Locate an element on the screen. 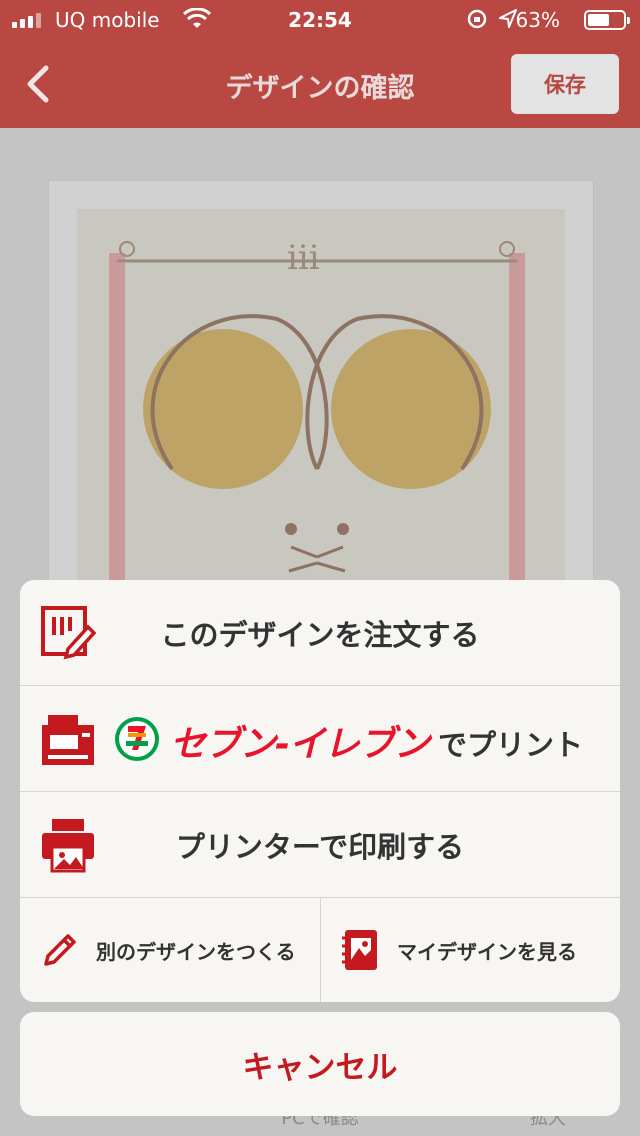 This screenshot has width=640, height=1136. my-design-button: マイデザインを見る is located at coordinates (470, 950).